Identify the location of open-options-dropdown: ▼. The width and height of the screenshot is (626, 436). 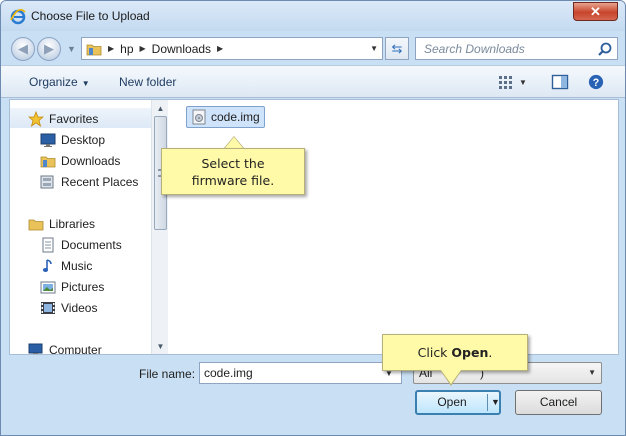
(495, 402).